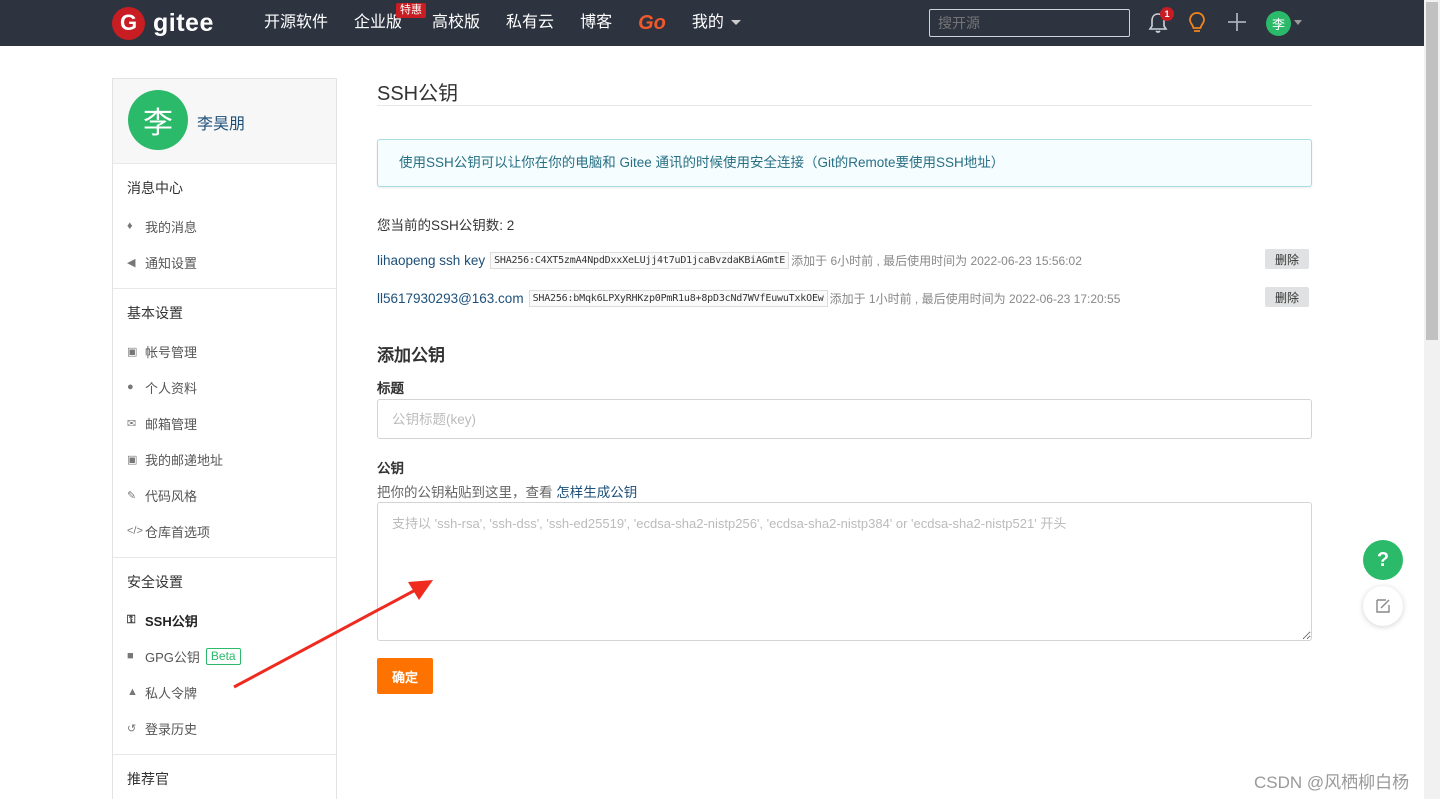 This screenshot has height=807, width=1440. Describe the element at coordinates (1432, 171) in the screenshot. I see `scrollbar-thumb` at that location.